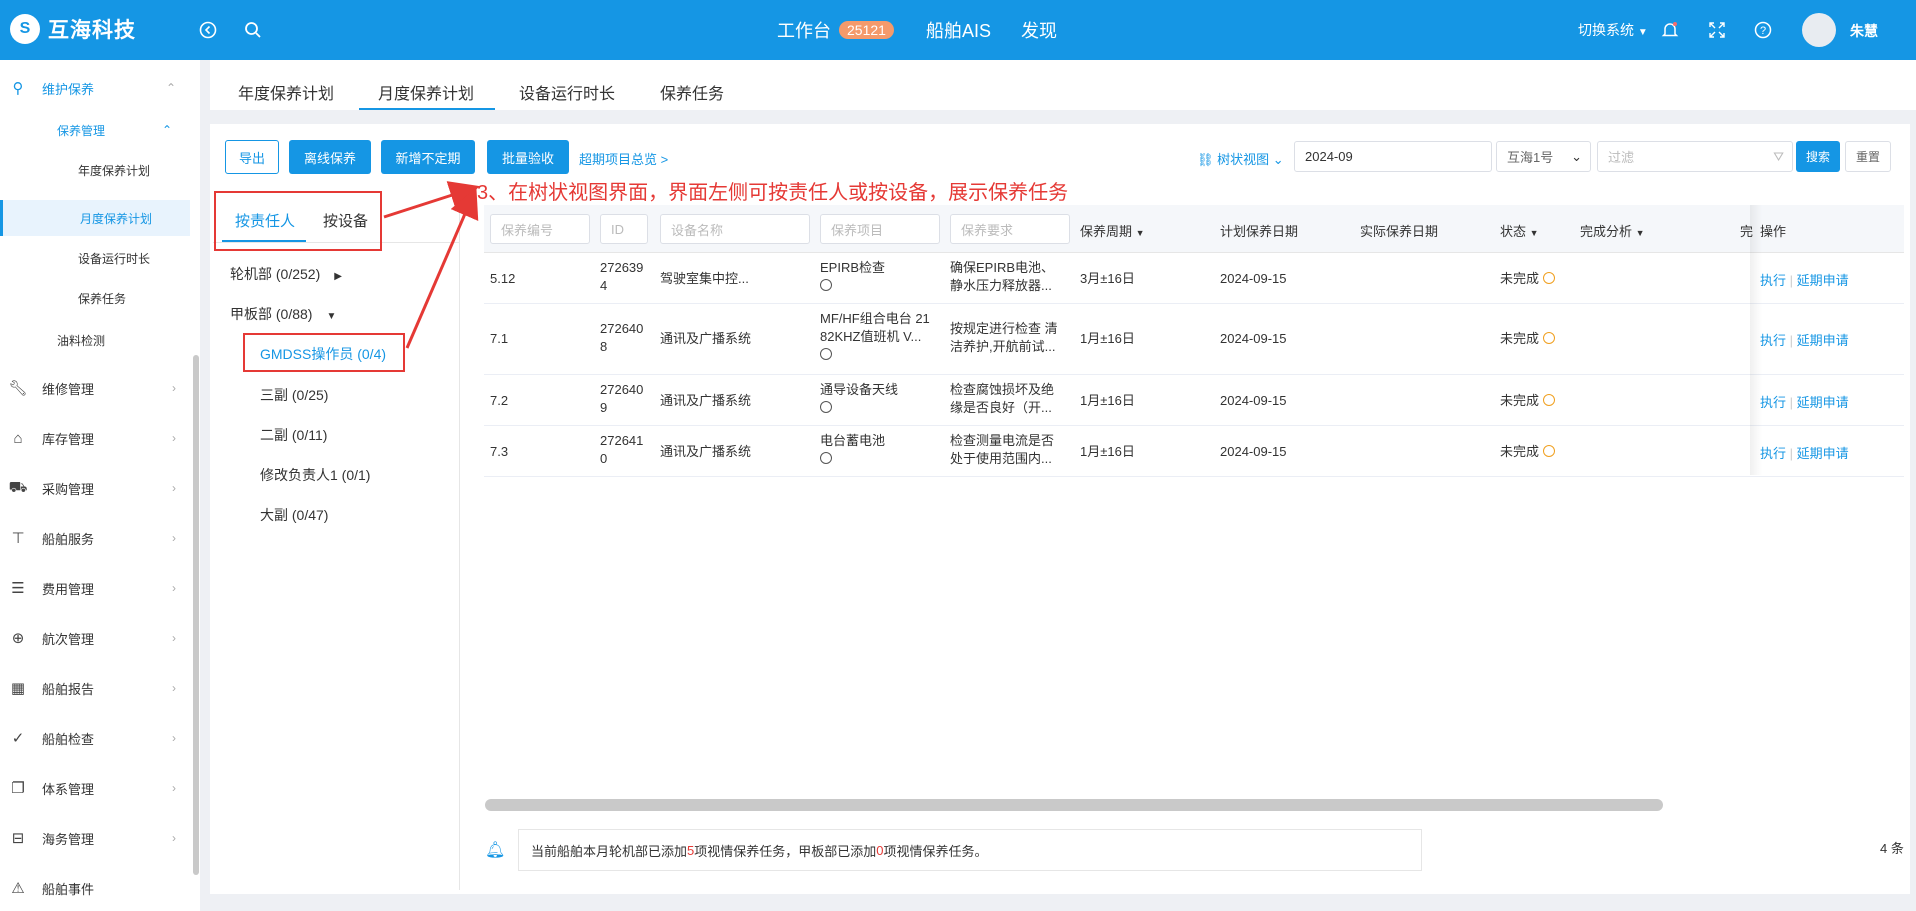  Describe the element at coordinates (1670, 30) in the screenshot. I see `bell-icon` at that location.